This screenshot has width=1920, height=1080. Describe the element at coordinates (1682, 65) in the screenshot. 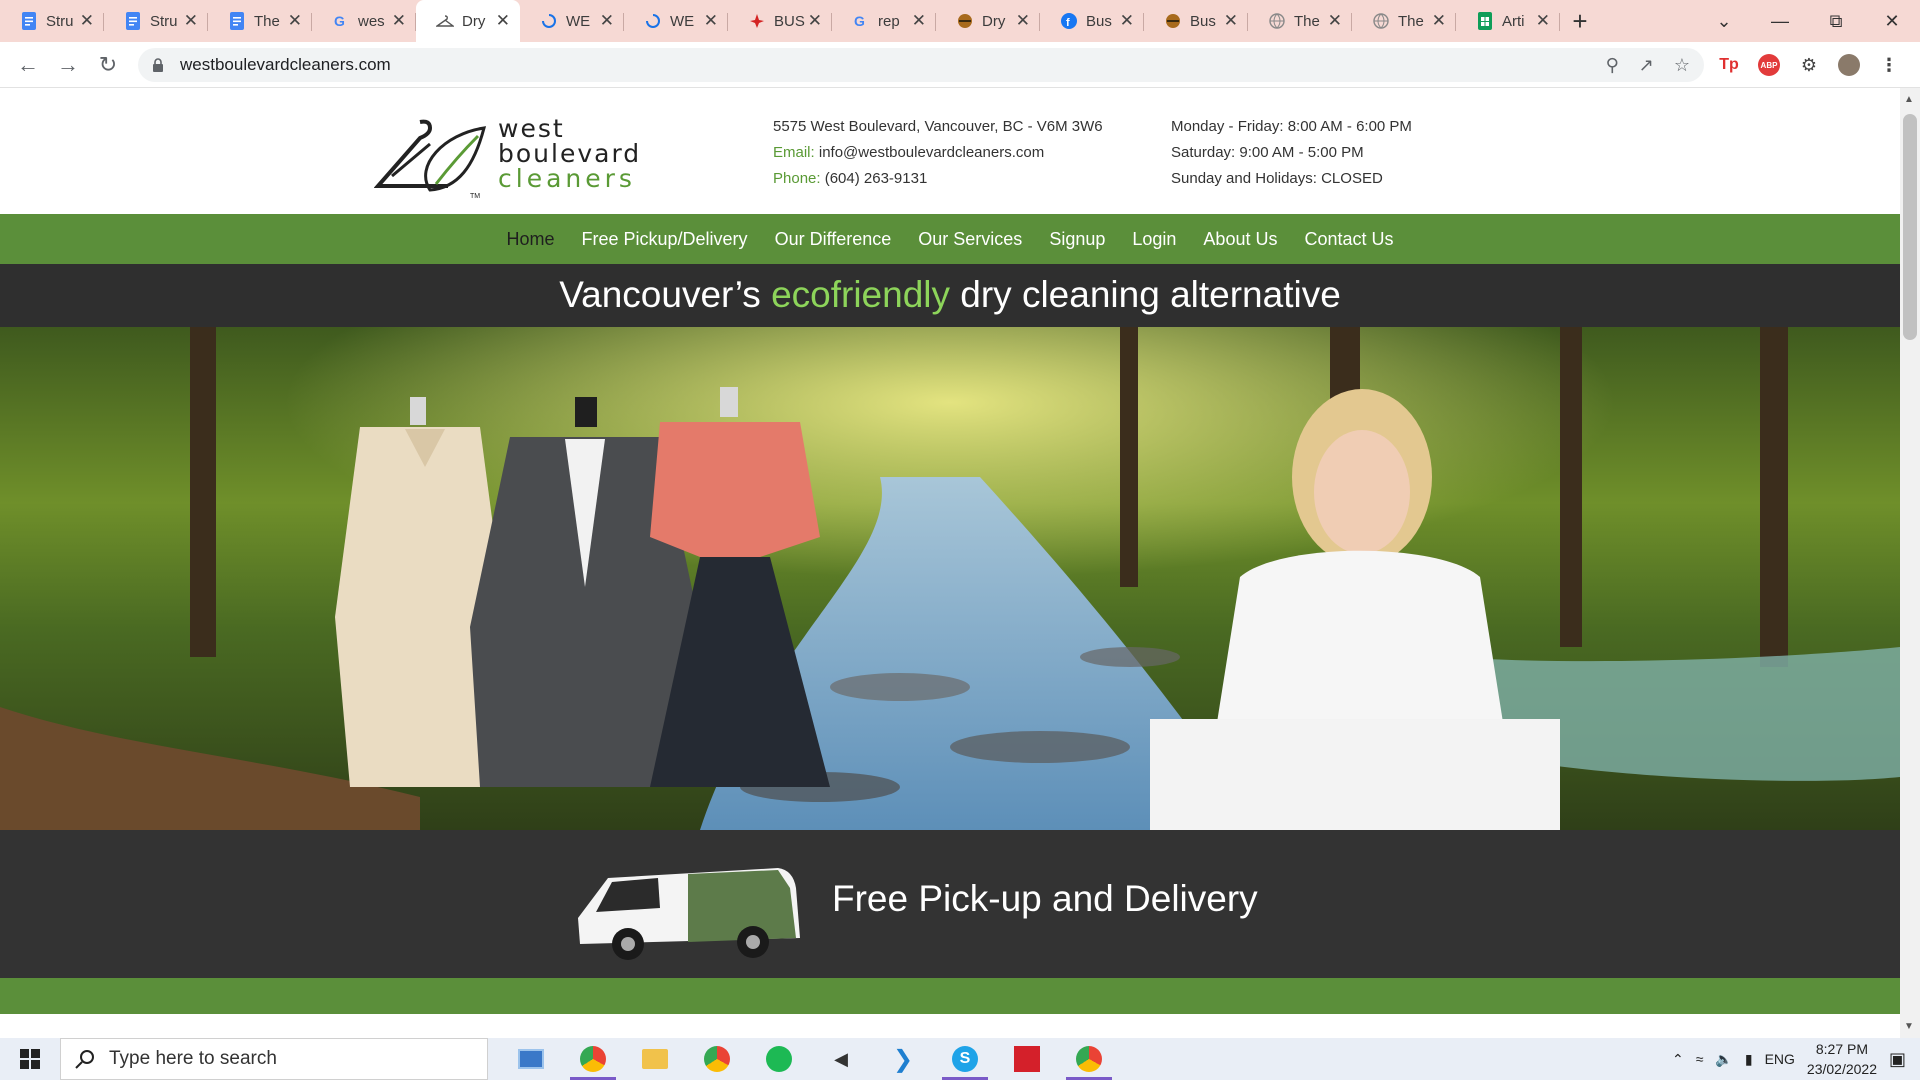

I see `bookmark-star-icon: ☆` at that location.